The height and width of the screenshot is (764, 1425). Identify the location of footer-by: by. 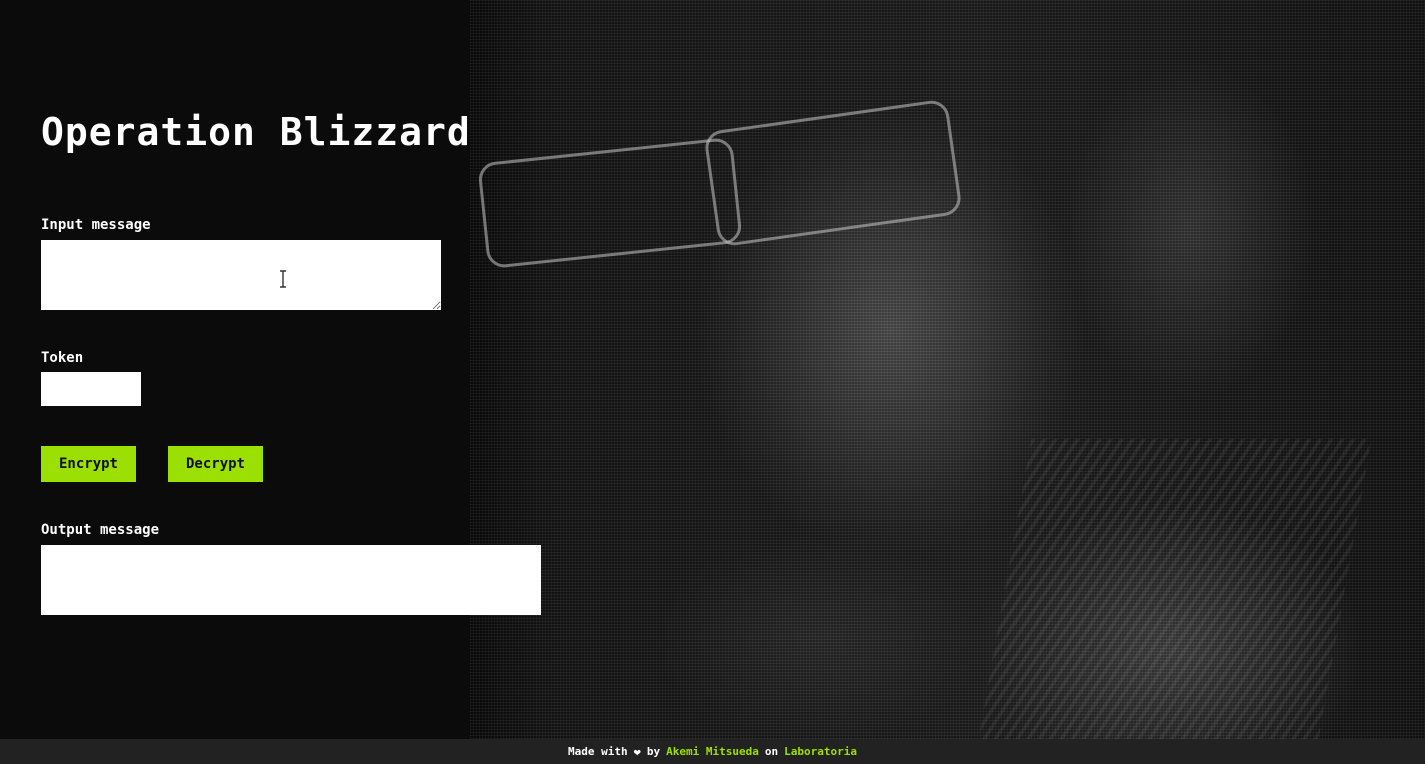
(653, 751).